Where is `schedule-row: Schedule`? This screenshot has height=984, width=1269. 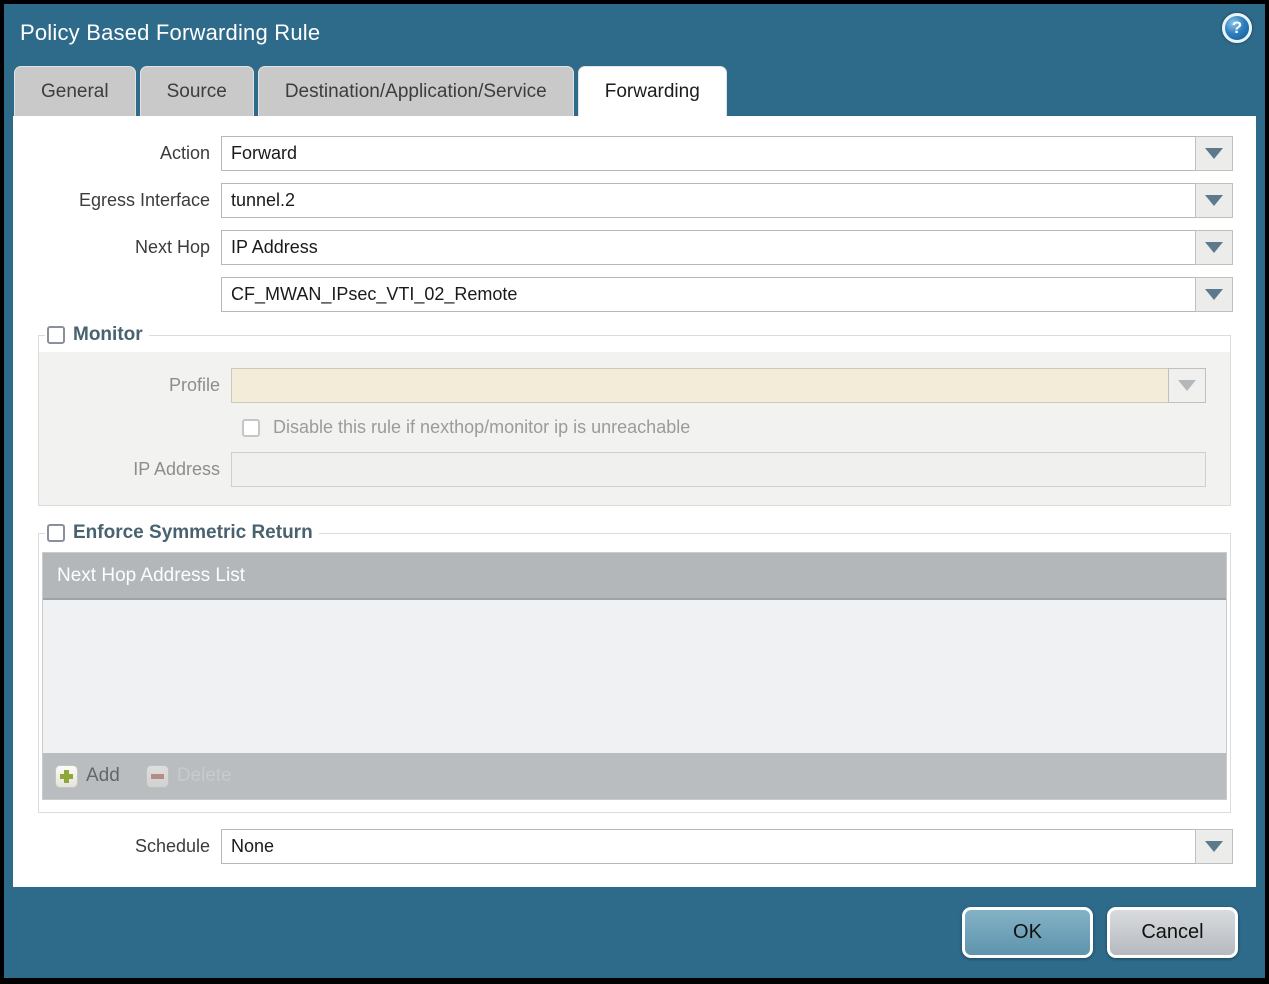 schedule-row: Schedule is located at coordinates (623, 846).